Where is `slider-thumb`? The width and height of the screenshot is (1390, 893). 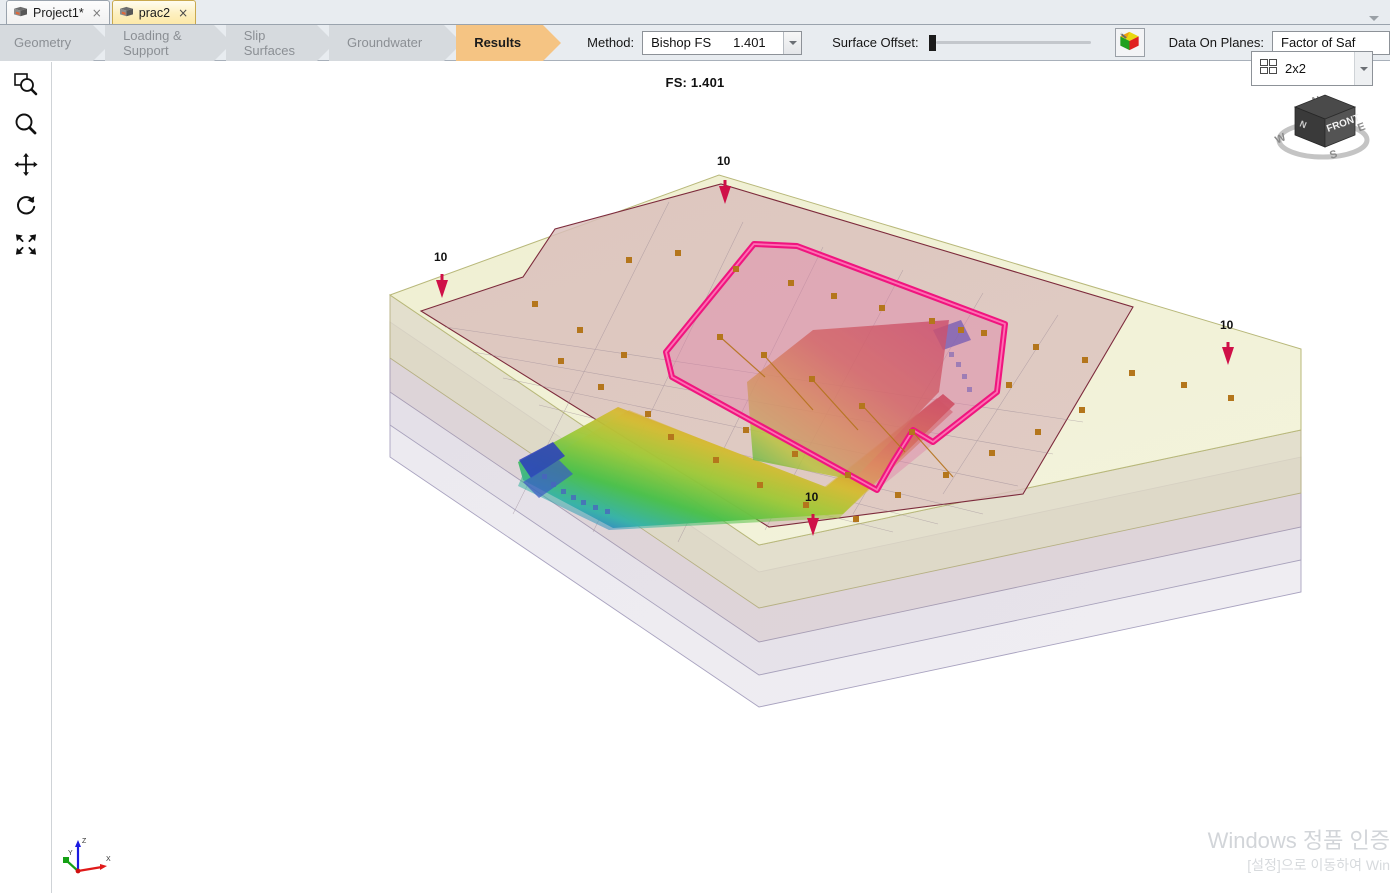
slider-thumb is located at coordinates (932, 42).